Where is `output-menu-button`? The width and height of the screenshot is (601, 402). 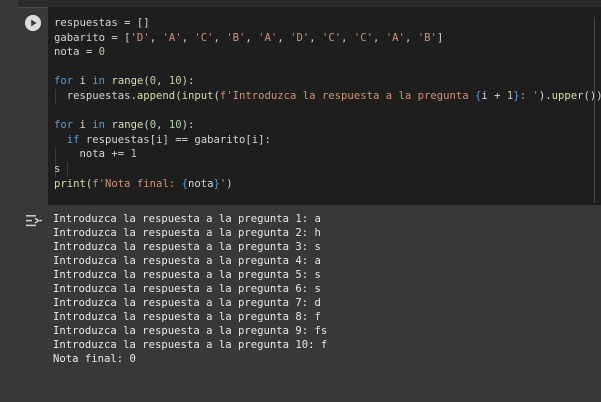 output-menu-button is located at coordinates (34, 220).